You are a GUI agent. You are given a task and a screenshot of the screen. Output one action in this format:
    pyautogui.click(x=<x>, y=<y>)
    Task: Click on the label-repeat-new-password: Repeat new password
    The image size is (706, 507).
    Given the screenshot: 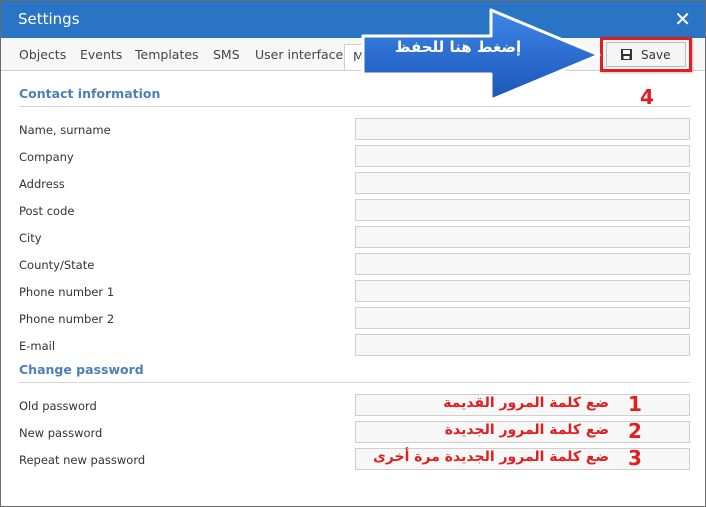 What is the action you would take?
    pyautogui.click(x=82, y=460)
    